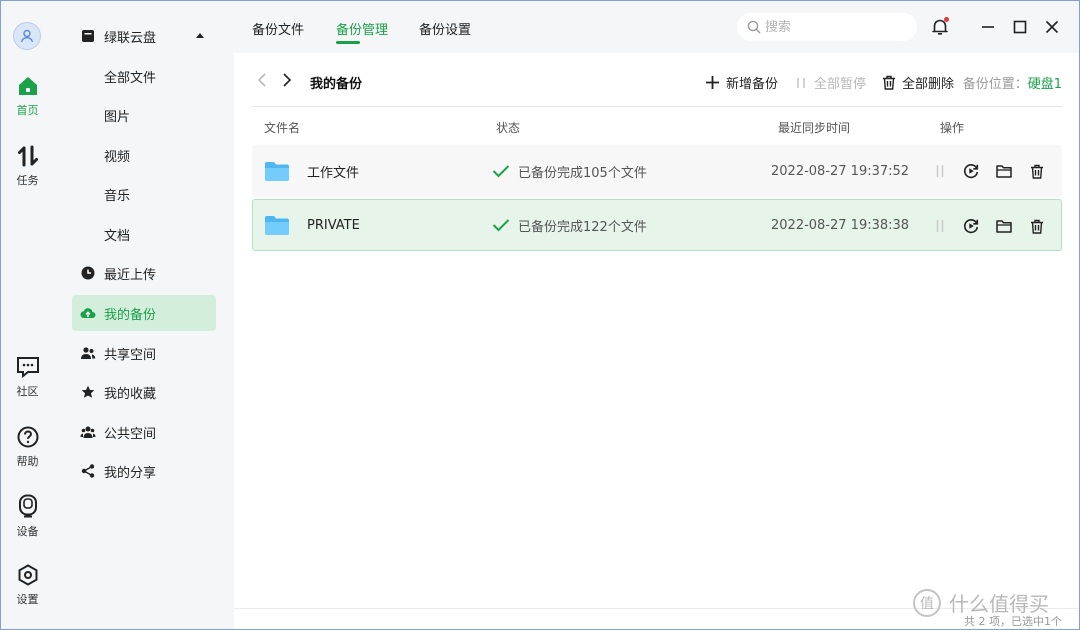  I want to click on sidebar-item-label: 全部文件, so click(130, 78).